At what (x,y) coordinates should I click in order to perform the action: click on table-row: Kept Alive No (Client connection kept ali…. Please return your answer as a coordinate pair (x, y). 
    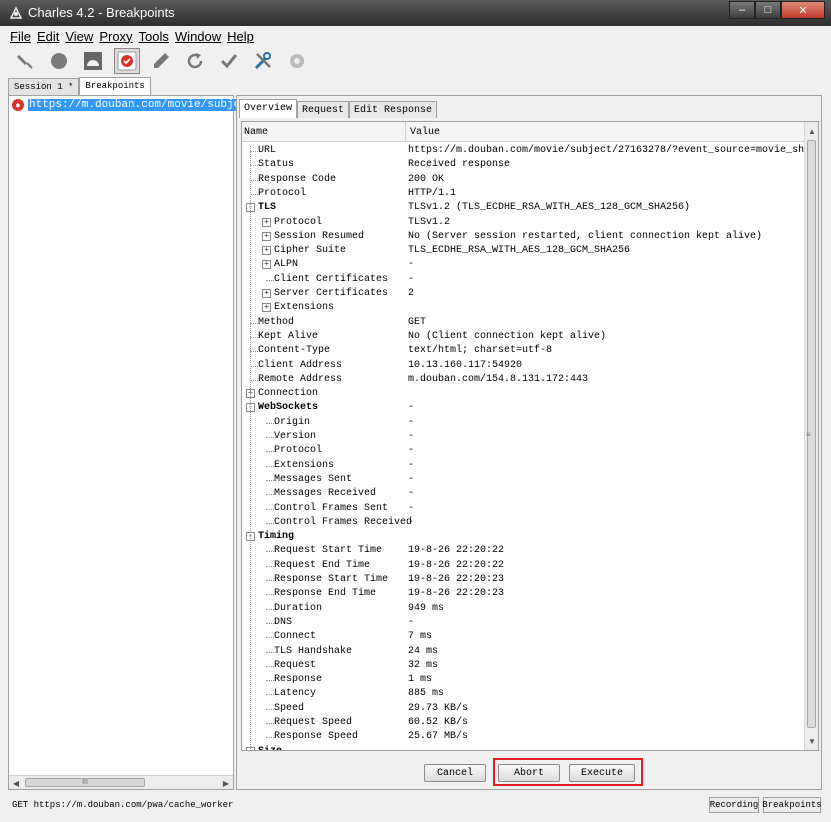
    Looking at the image, I should click on (523, 337).